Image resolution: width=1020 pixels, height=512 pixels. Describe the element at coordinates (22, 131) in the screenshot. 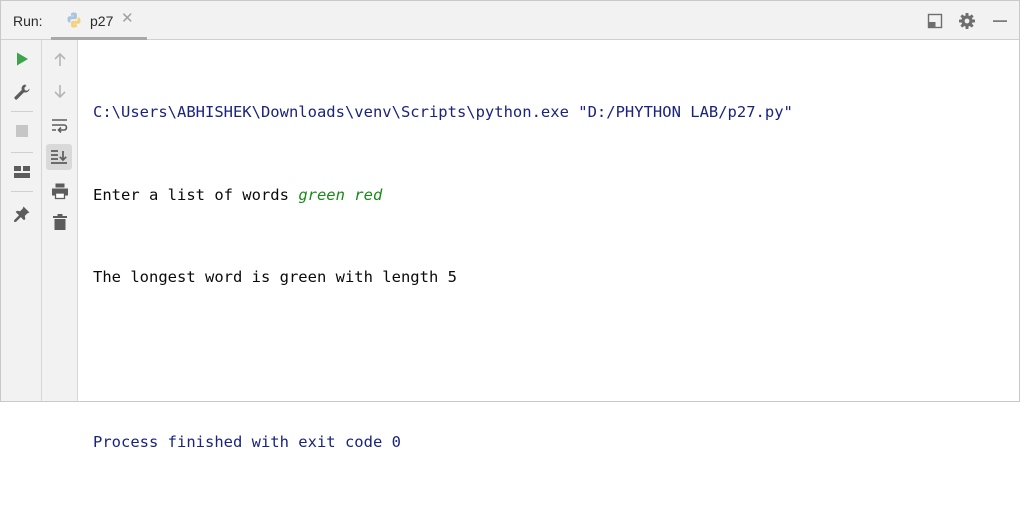

I see `stop-icon` at that location.